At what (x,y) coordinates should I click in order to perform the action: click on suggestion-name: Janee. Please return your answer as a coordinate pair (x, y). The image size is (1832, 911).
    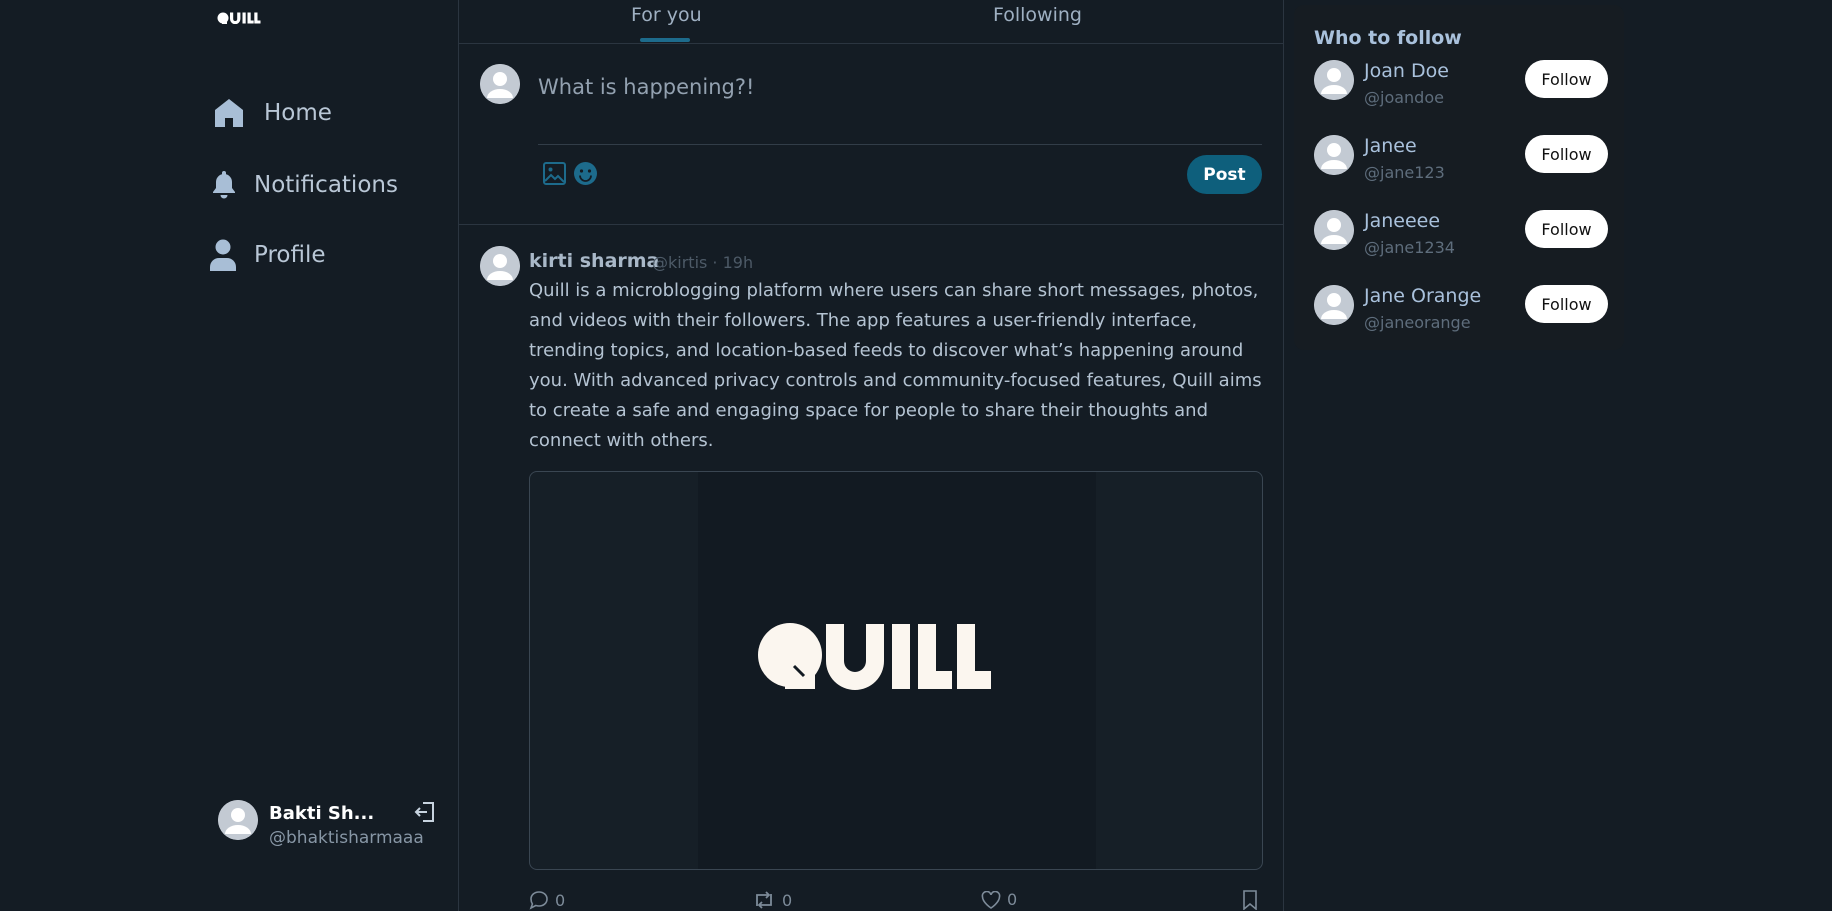
    Looking at the image, I should click on (1390, 146).